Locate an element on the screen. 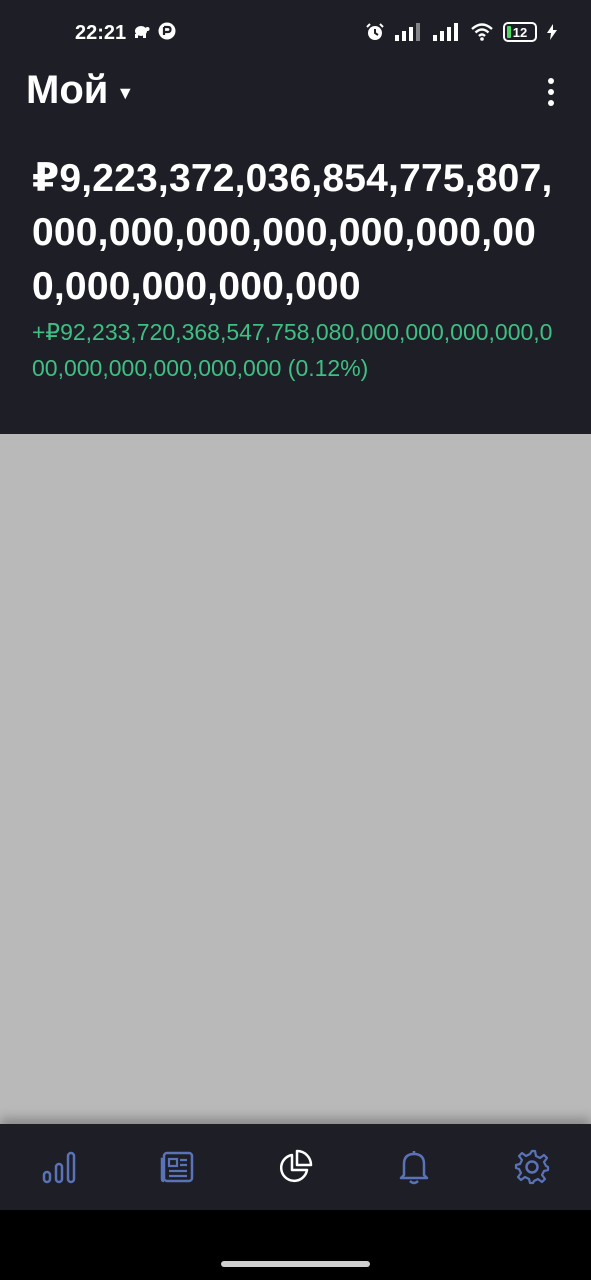 This screenshot has height=1280, width=591. battery-level: 12 is located at coordinates (520, 32).